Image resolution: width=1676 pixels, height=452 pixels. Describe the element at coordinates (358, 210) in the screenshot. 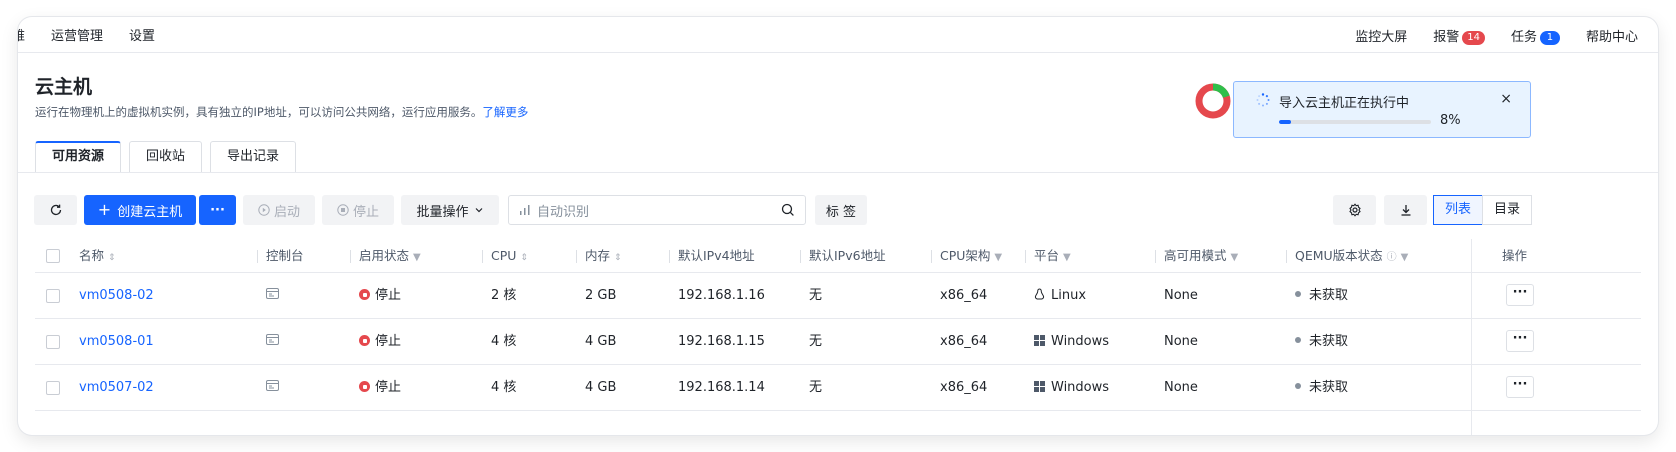

I see `stop-button: 停止` at that location.